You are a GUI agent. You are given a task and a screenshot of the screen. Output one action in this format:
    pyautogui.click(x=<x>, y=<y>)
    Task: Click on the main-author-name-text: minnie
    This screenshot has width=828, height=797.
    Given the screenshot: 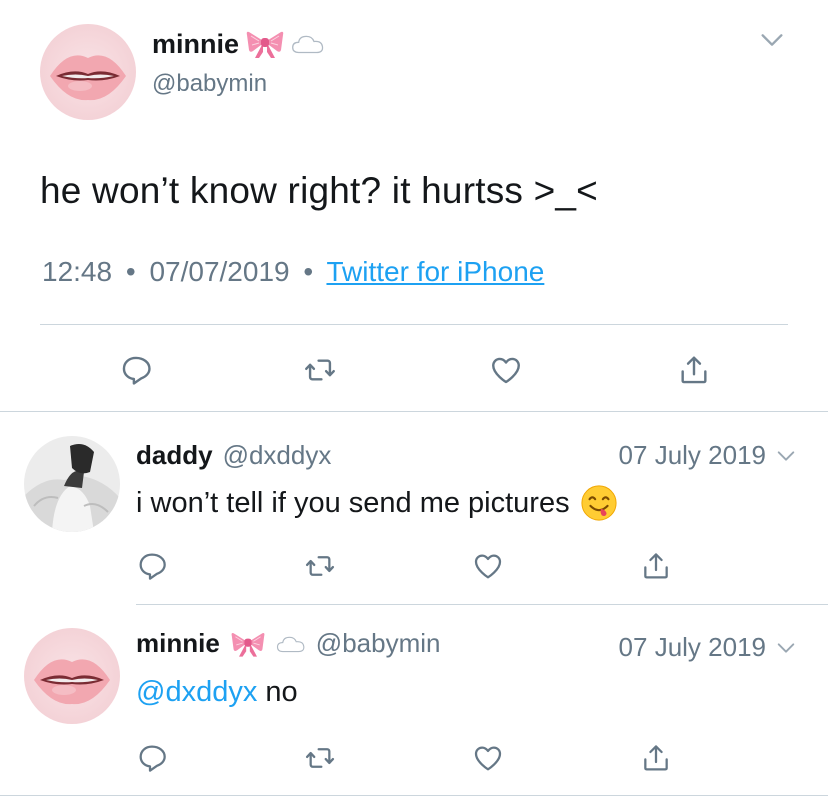 What is the action you would take?
    pyautogui.click(x=195, y=44)
    